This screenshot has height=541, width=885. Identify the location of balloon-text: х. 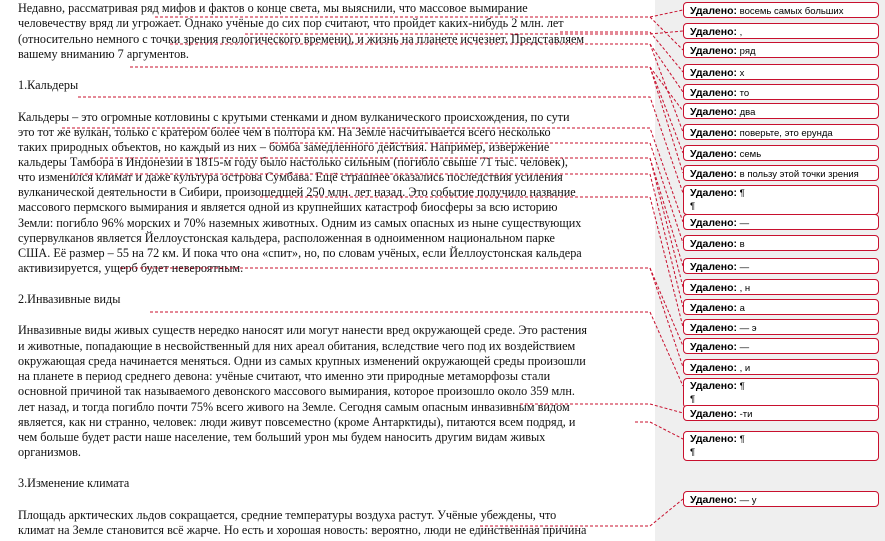
(741, 73).